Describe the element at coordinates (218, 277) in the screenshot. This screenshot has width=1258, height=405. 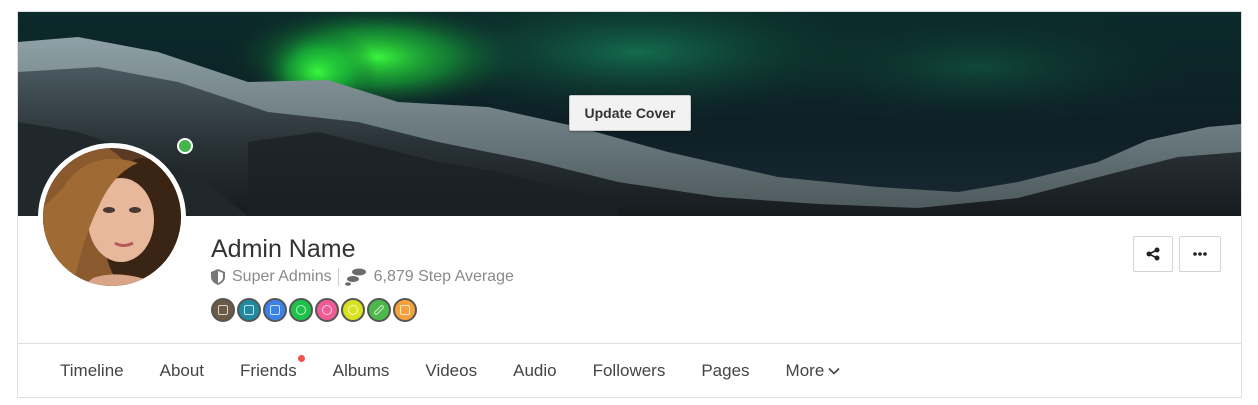
I see `shield-icon` at that location.